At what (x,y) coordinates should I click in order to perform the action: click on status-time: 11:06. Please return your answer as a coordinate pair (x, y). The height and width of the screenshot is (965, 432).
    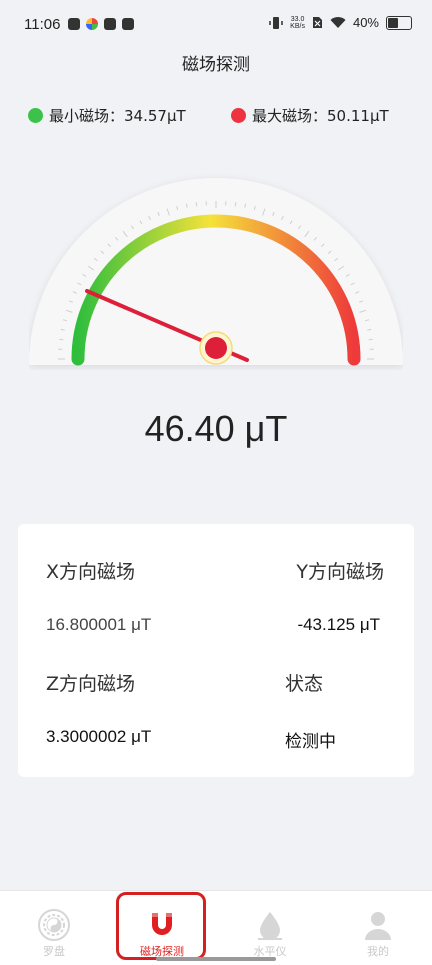
    Looking at the image, I should click on (42, 24).